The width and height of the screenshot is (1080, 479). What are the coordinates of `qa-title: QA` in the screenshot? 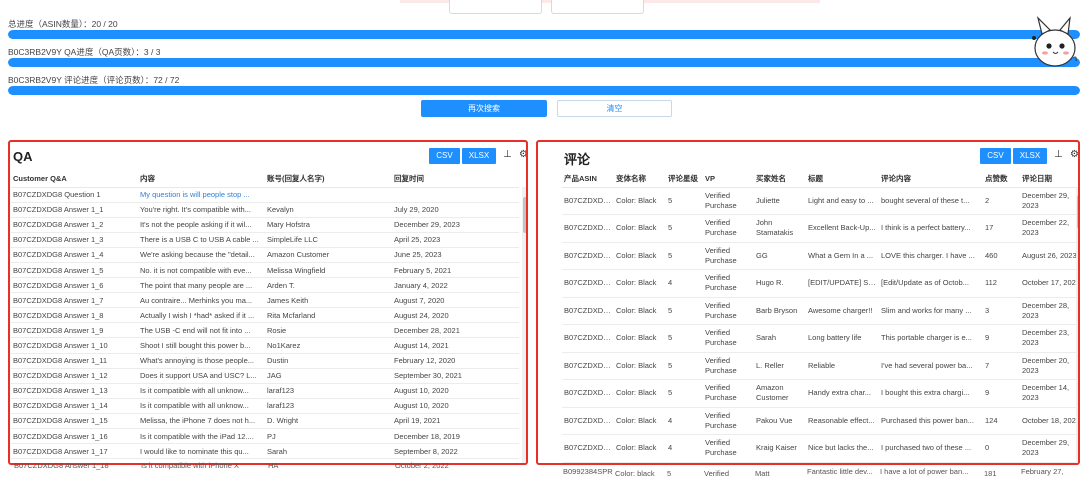 It's located at (23, 156).